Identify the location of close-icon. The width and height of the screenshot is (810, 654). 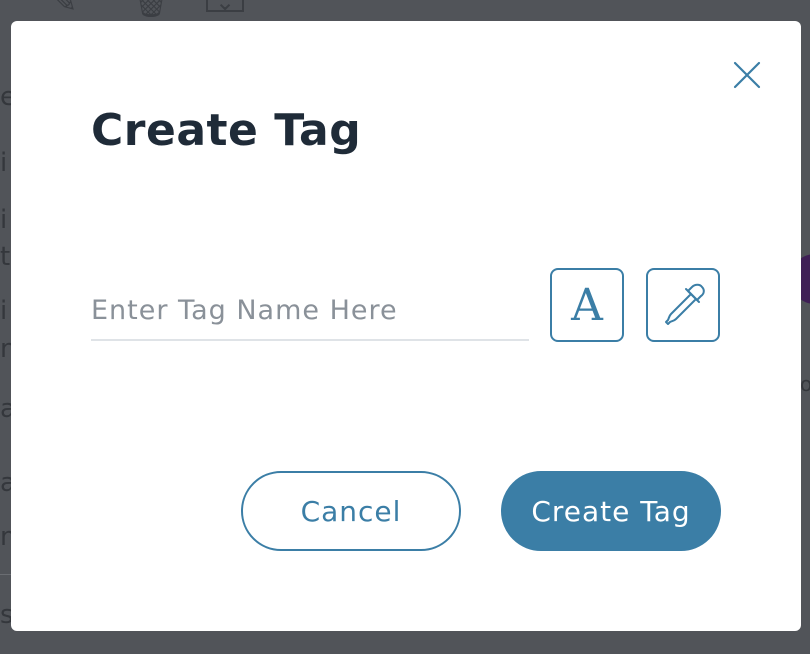
(747, 75).